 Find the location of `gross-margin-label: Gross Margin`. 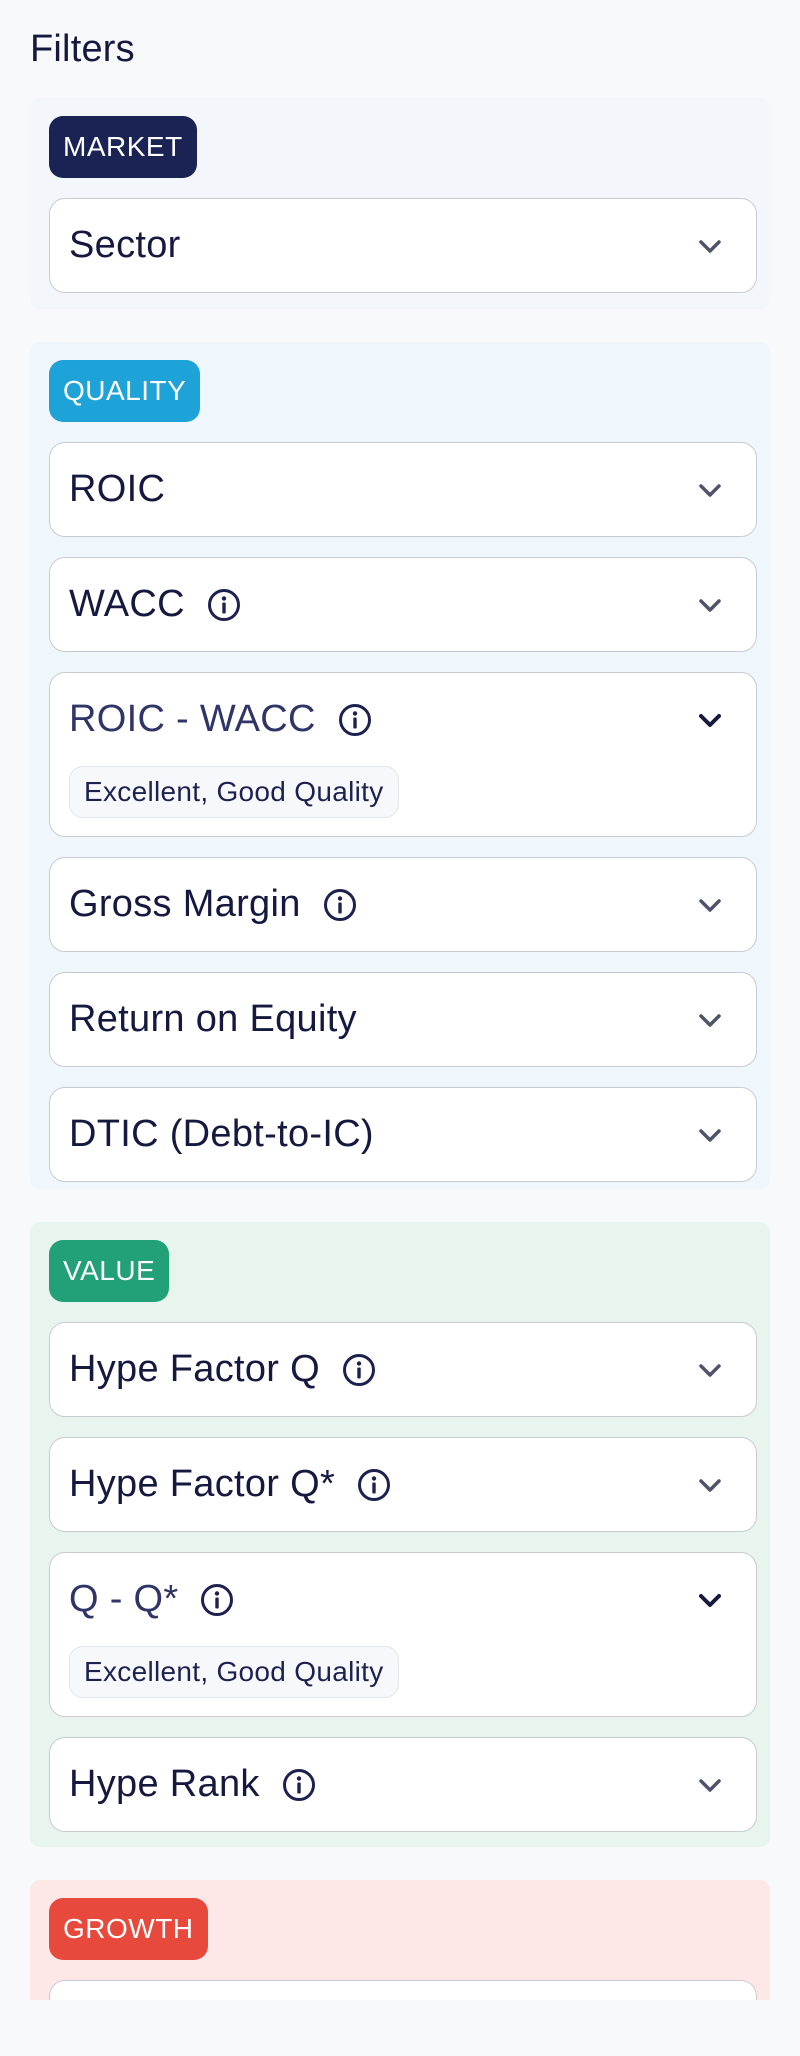

gross-margin-label: Gross Margin is located at coordinates (185, 904).